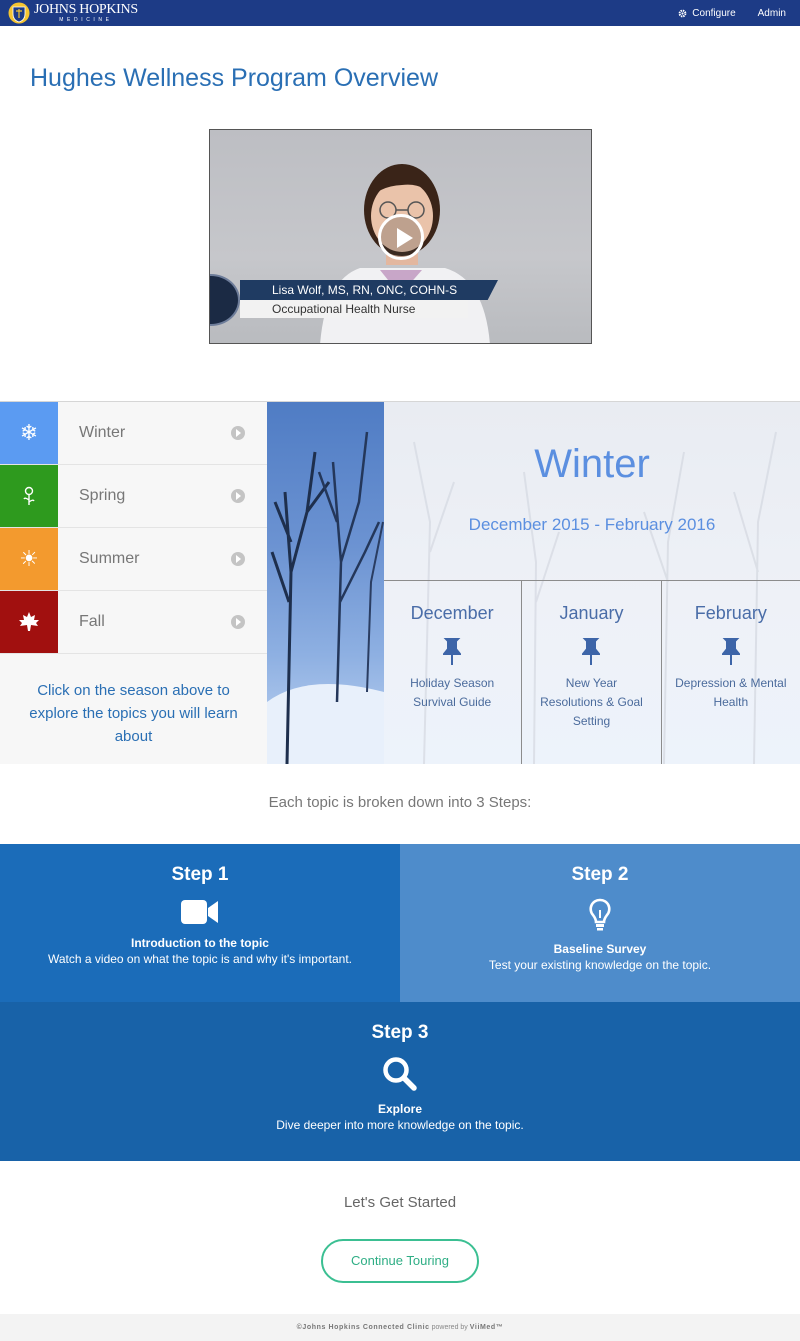 This screenshot has height=1341, width=800. Describe the element at coordinates (369, 290) in the screenshot. I see `presenter-name: Lisa Wolf, MS, RN, ONC, COHN-S` at that location.